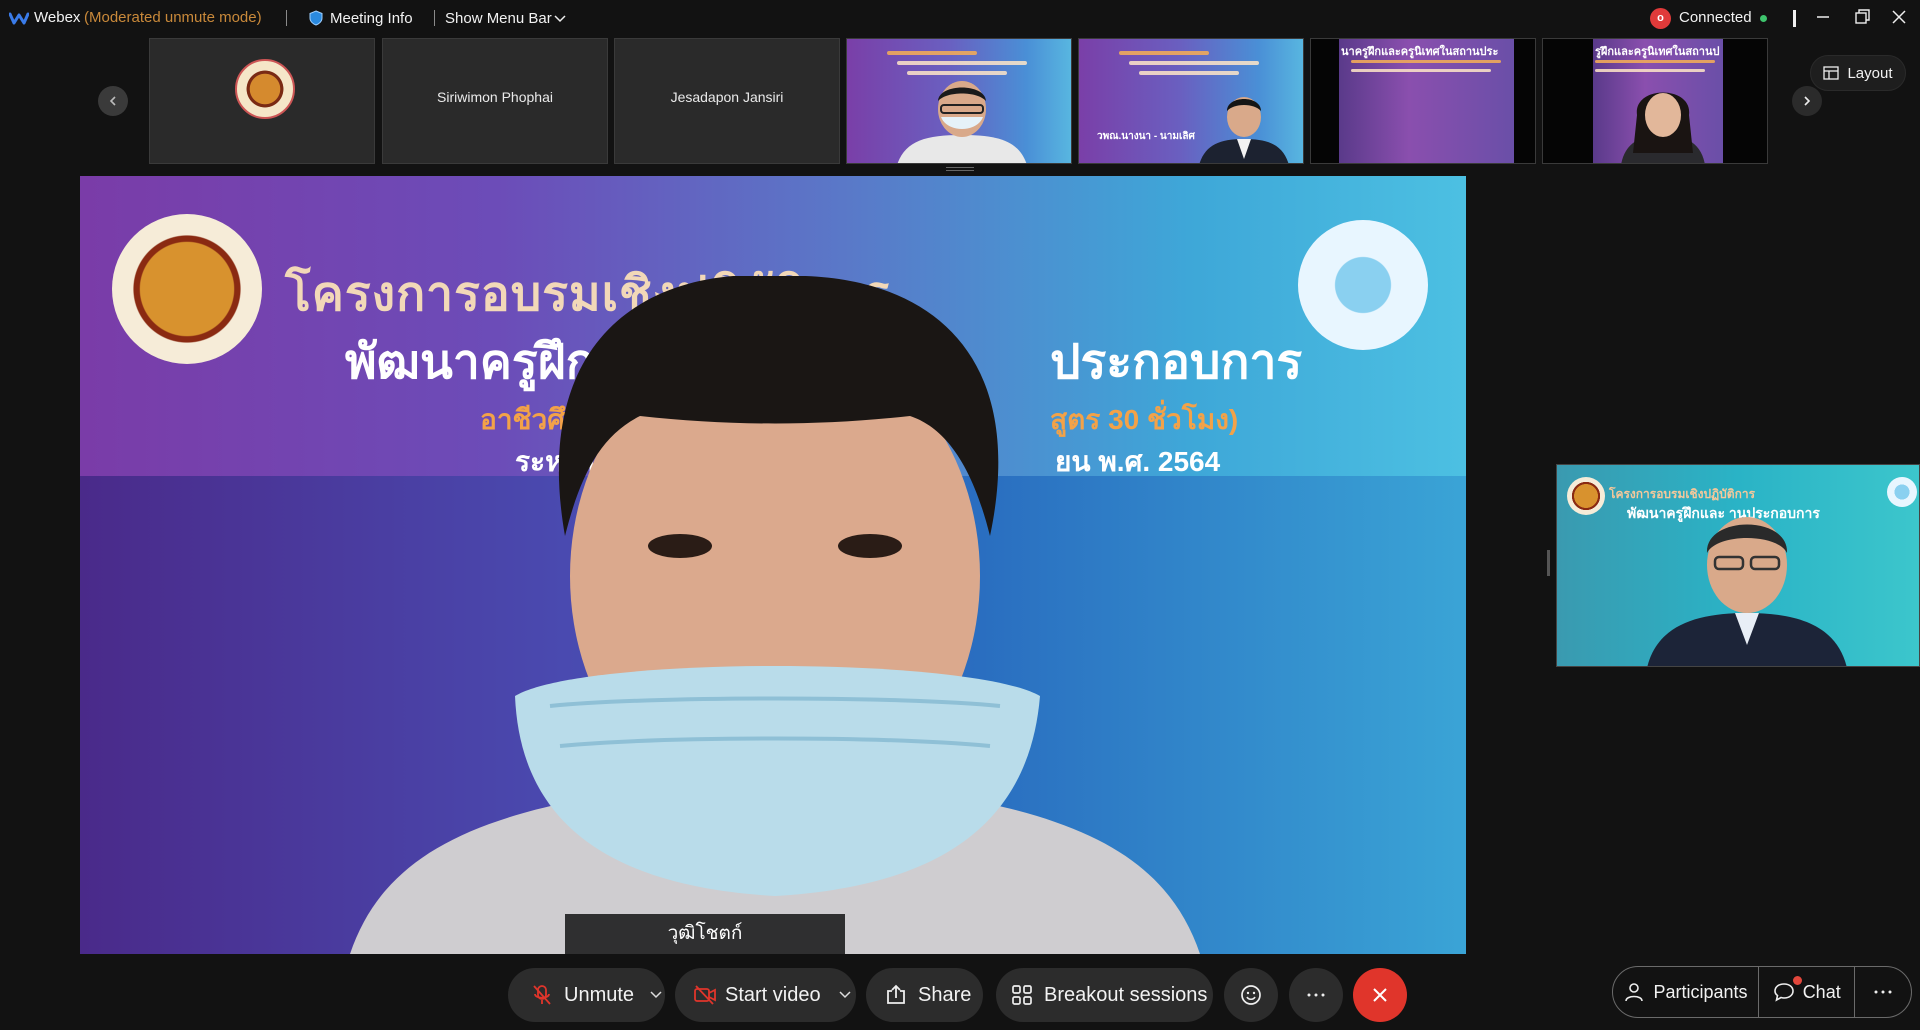 This screenshot has height=1030, width=1920. I want to click on participant-video-thumbnail: วพณ.นางนา - นามเลิศ, so click(1191, 101).